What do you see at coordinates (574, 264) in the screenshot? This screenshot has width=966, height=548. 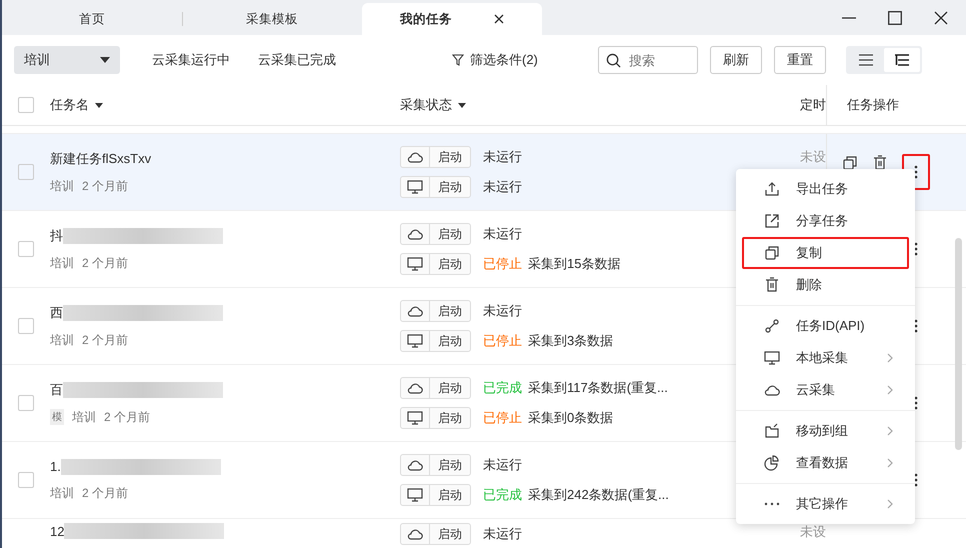 I see `run-detail: 采集到15条数据` at bounding box center [574, 264].